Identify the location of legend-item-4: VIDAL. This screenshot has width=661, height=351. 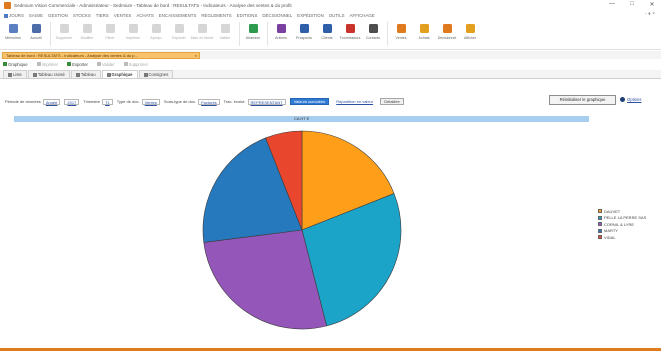
(622, 237).